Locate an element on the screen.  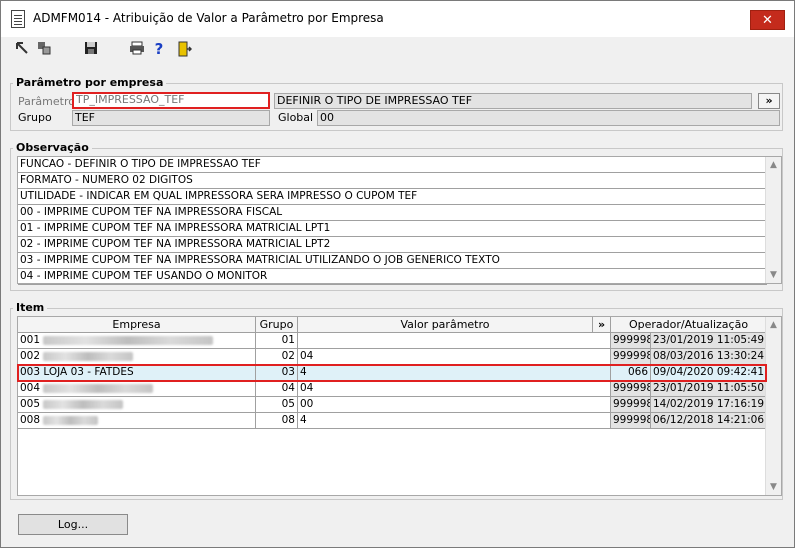
table-row: 004 04 04 999998 23/01/2019 11:05:50 is located at coordinates (392, 389).